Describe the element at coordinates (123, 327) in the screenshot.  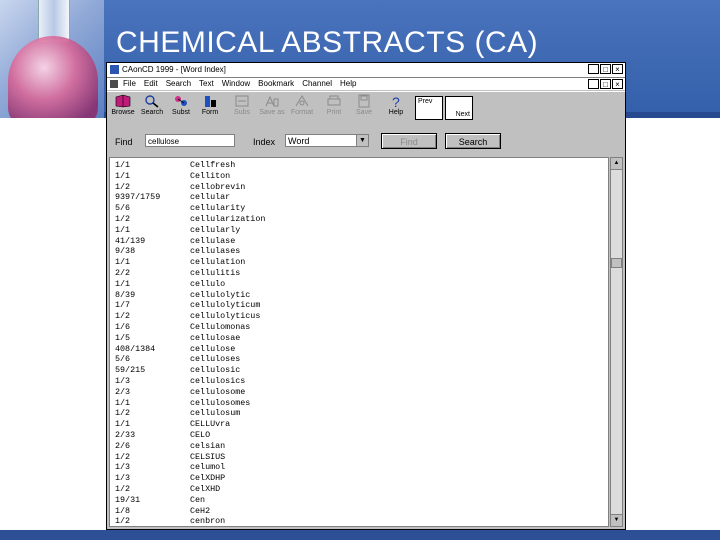
I see `hit-count: 1/6` at that location.